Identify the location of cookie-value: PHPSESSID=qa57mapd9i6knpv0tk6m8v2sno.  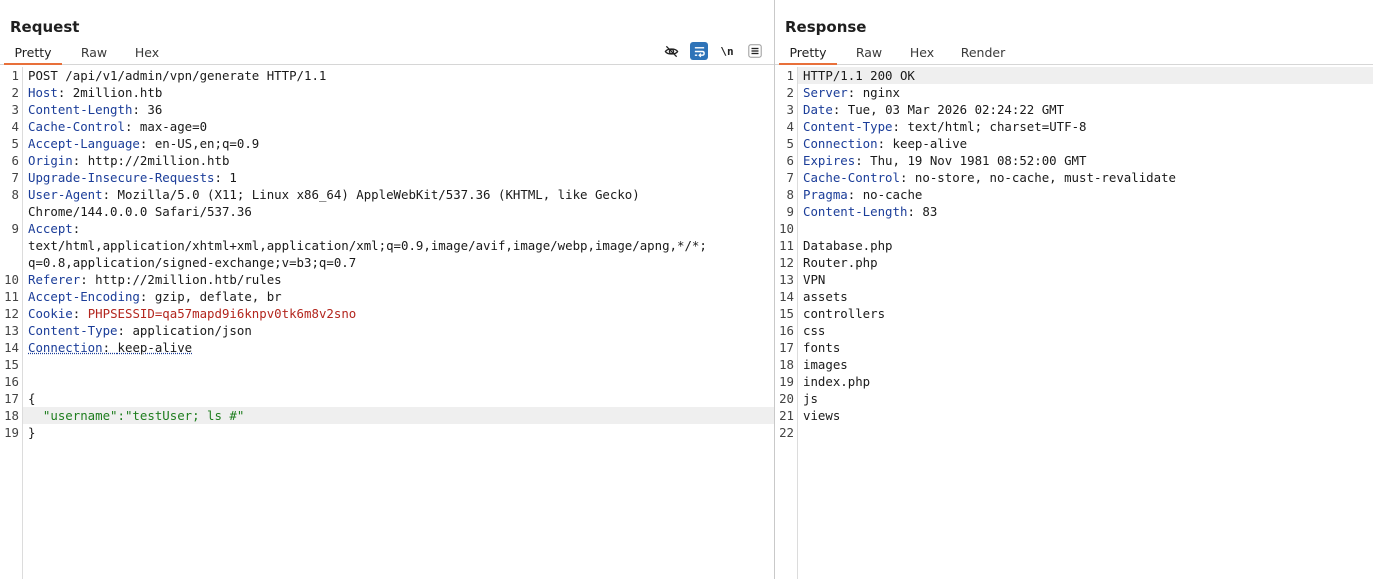
(222, 313).